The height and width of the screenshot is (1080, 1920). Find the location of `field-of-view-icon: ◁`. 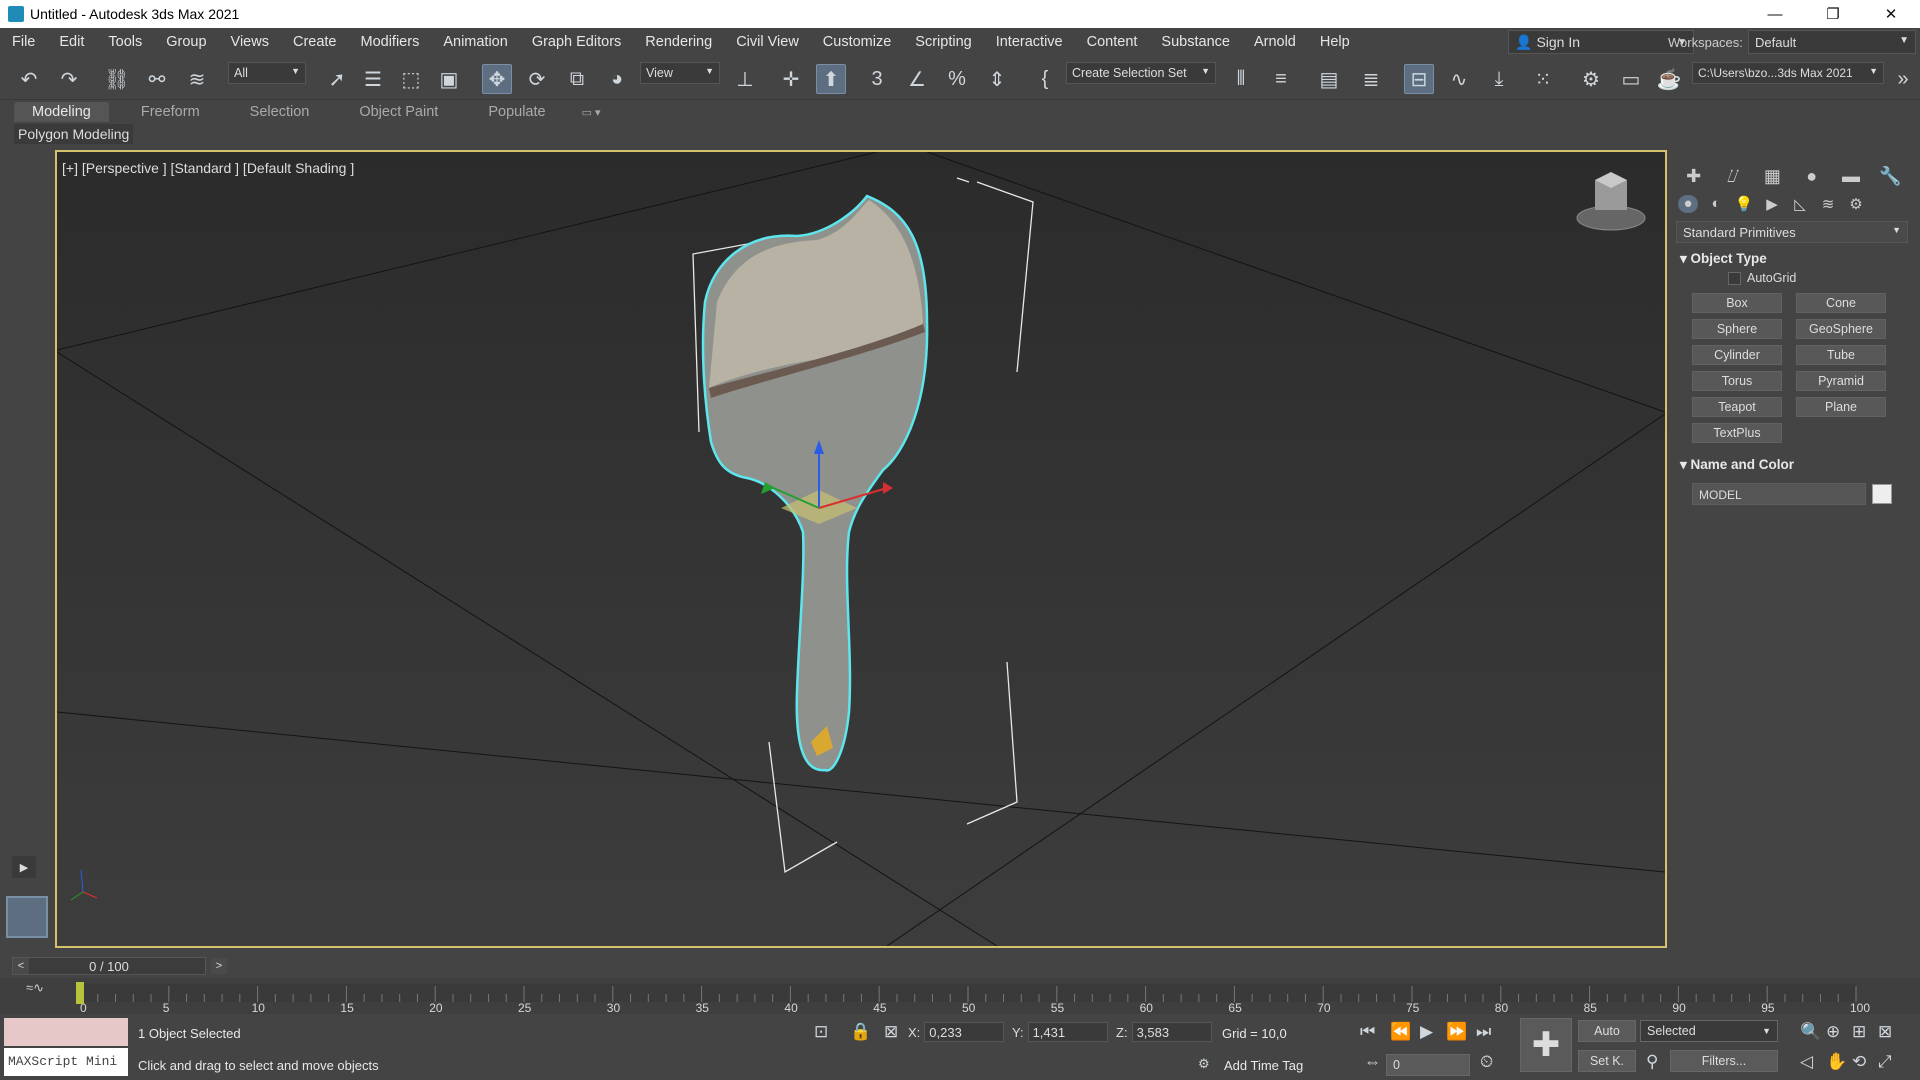

field-of-view-icon: ◁ is located at coordinates (1806, 1062).